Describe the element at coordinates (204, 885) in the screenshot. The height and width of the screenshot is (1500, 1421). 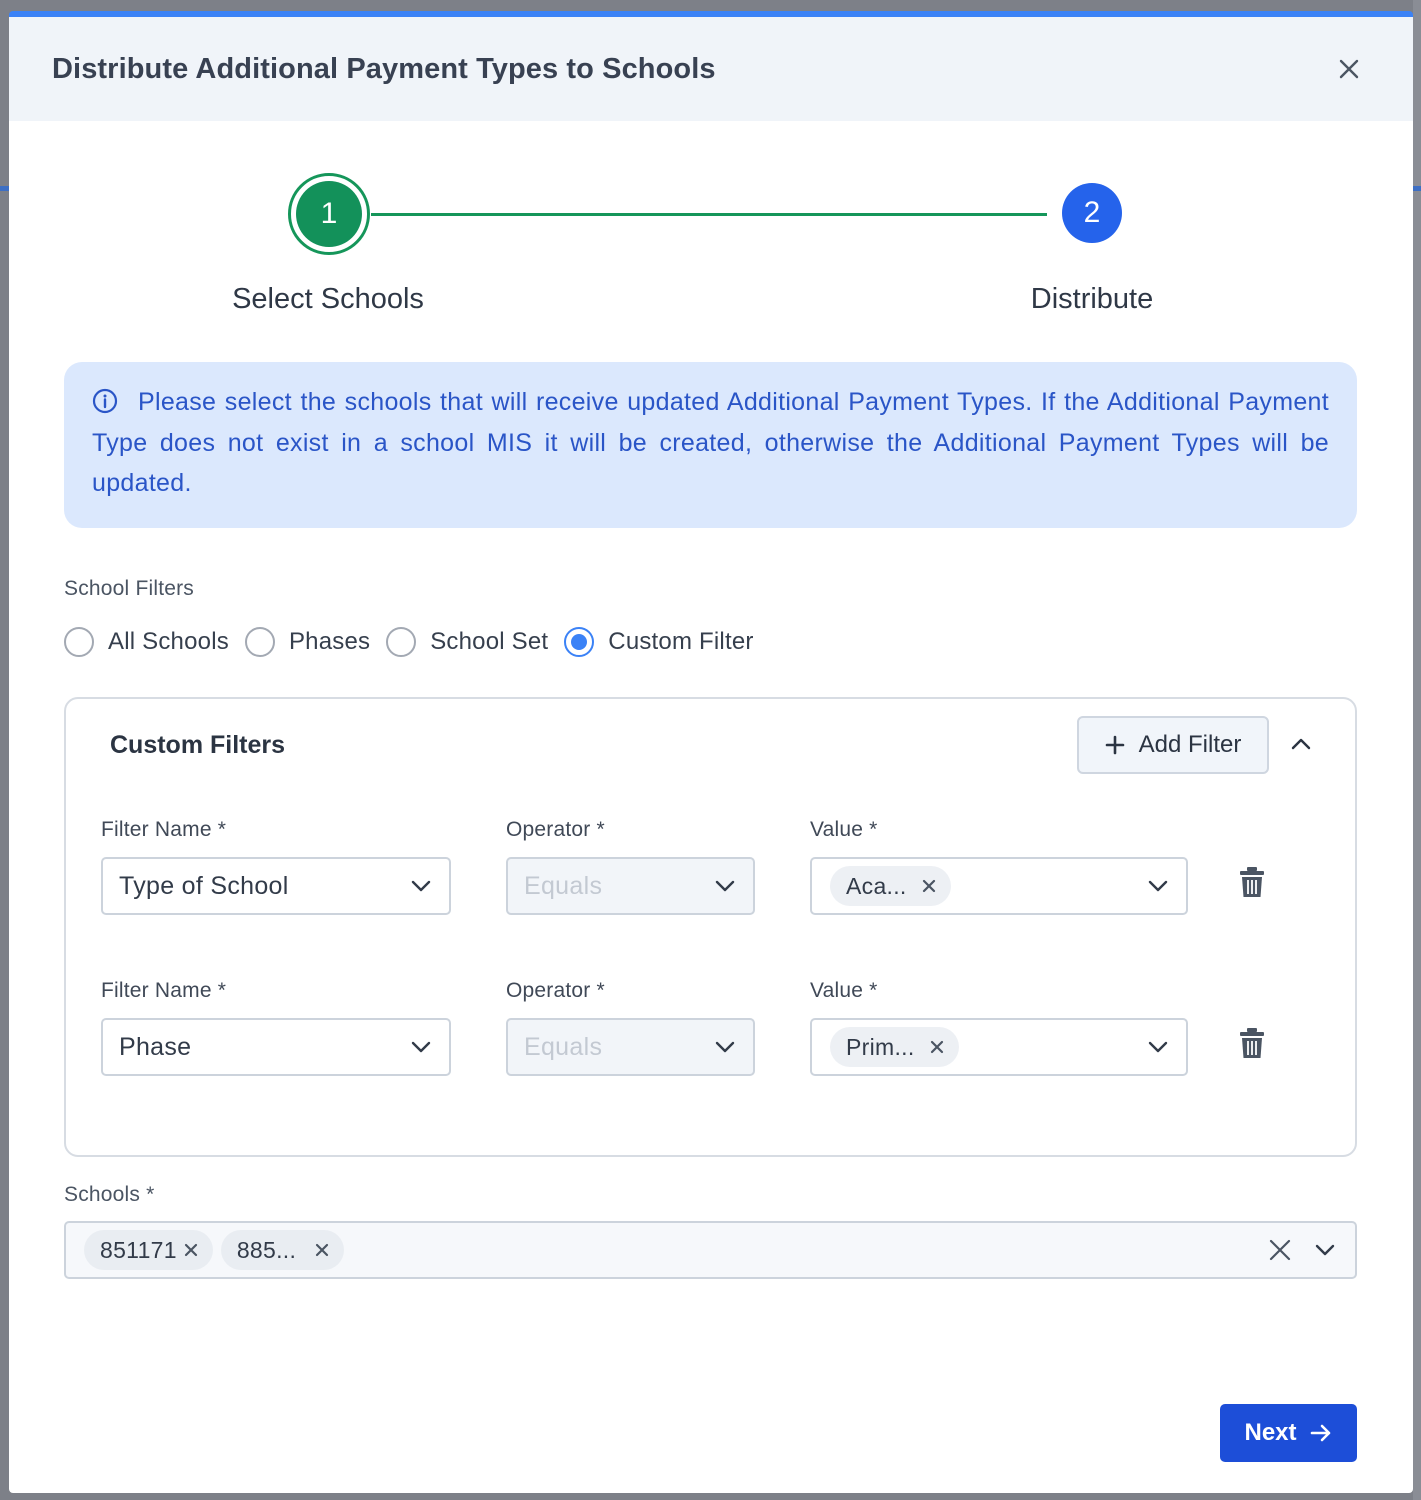
I see `filter-name-value: Type of School` at that location.